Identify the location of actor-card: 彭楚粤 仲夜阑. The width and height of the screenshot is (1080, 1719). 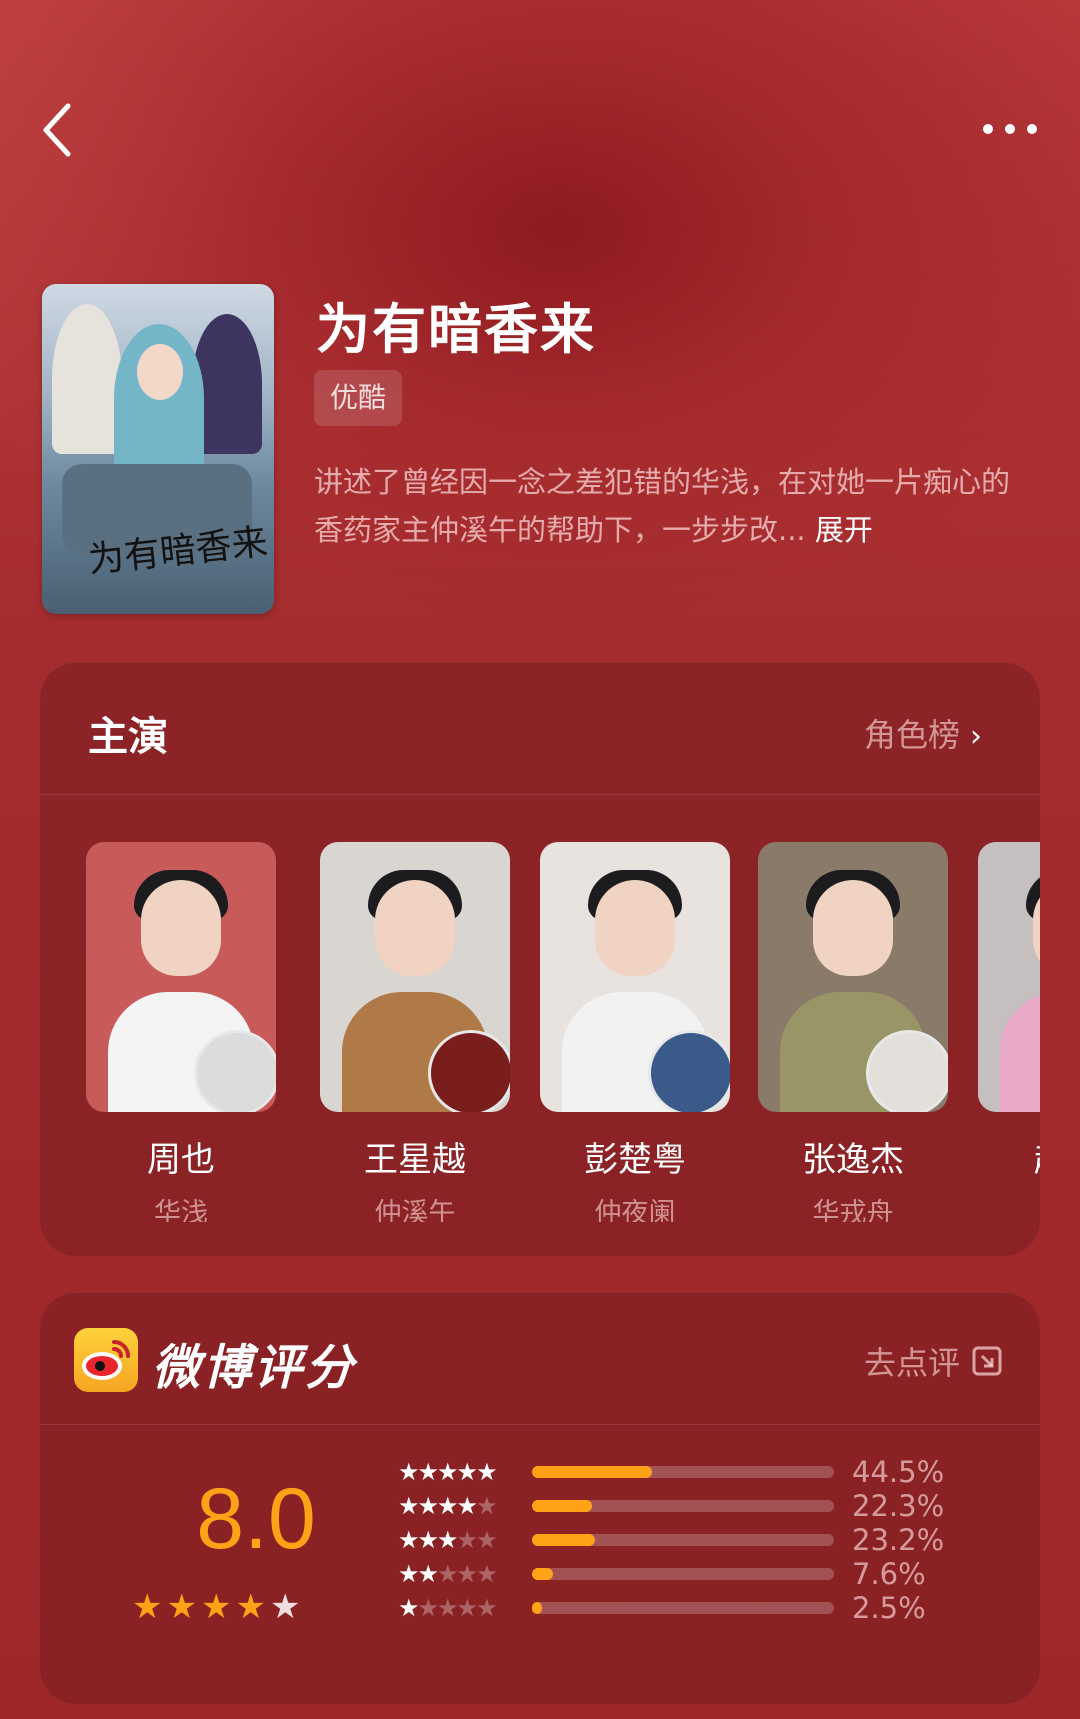
(635, 1032).